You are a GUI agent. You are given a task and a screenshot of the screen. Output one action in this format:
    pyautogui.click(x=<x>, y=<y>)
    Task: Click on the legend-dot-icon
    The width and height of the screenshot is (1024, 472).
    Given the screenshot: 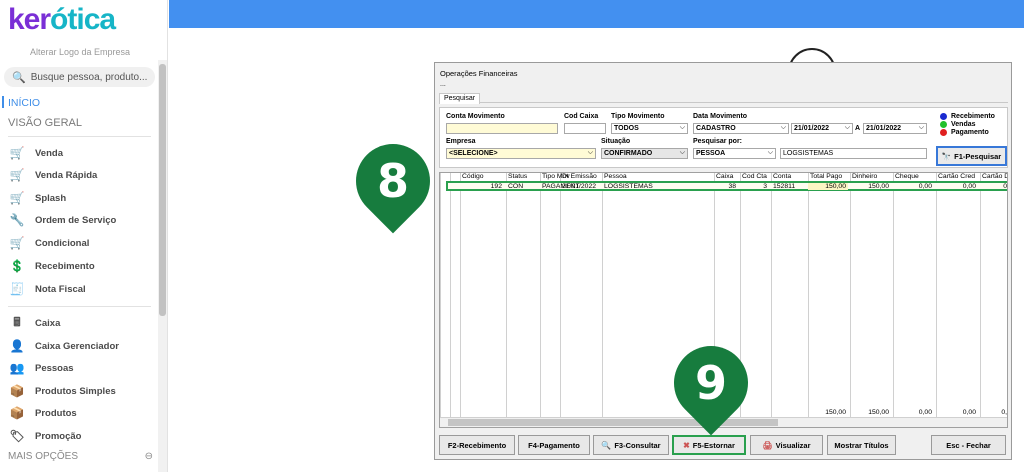 What is the action you would take?
    pyautogui.click(x=943, y=124)
    